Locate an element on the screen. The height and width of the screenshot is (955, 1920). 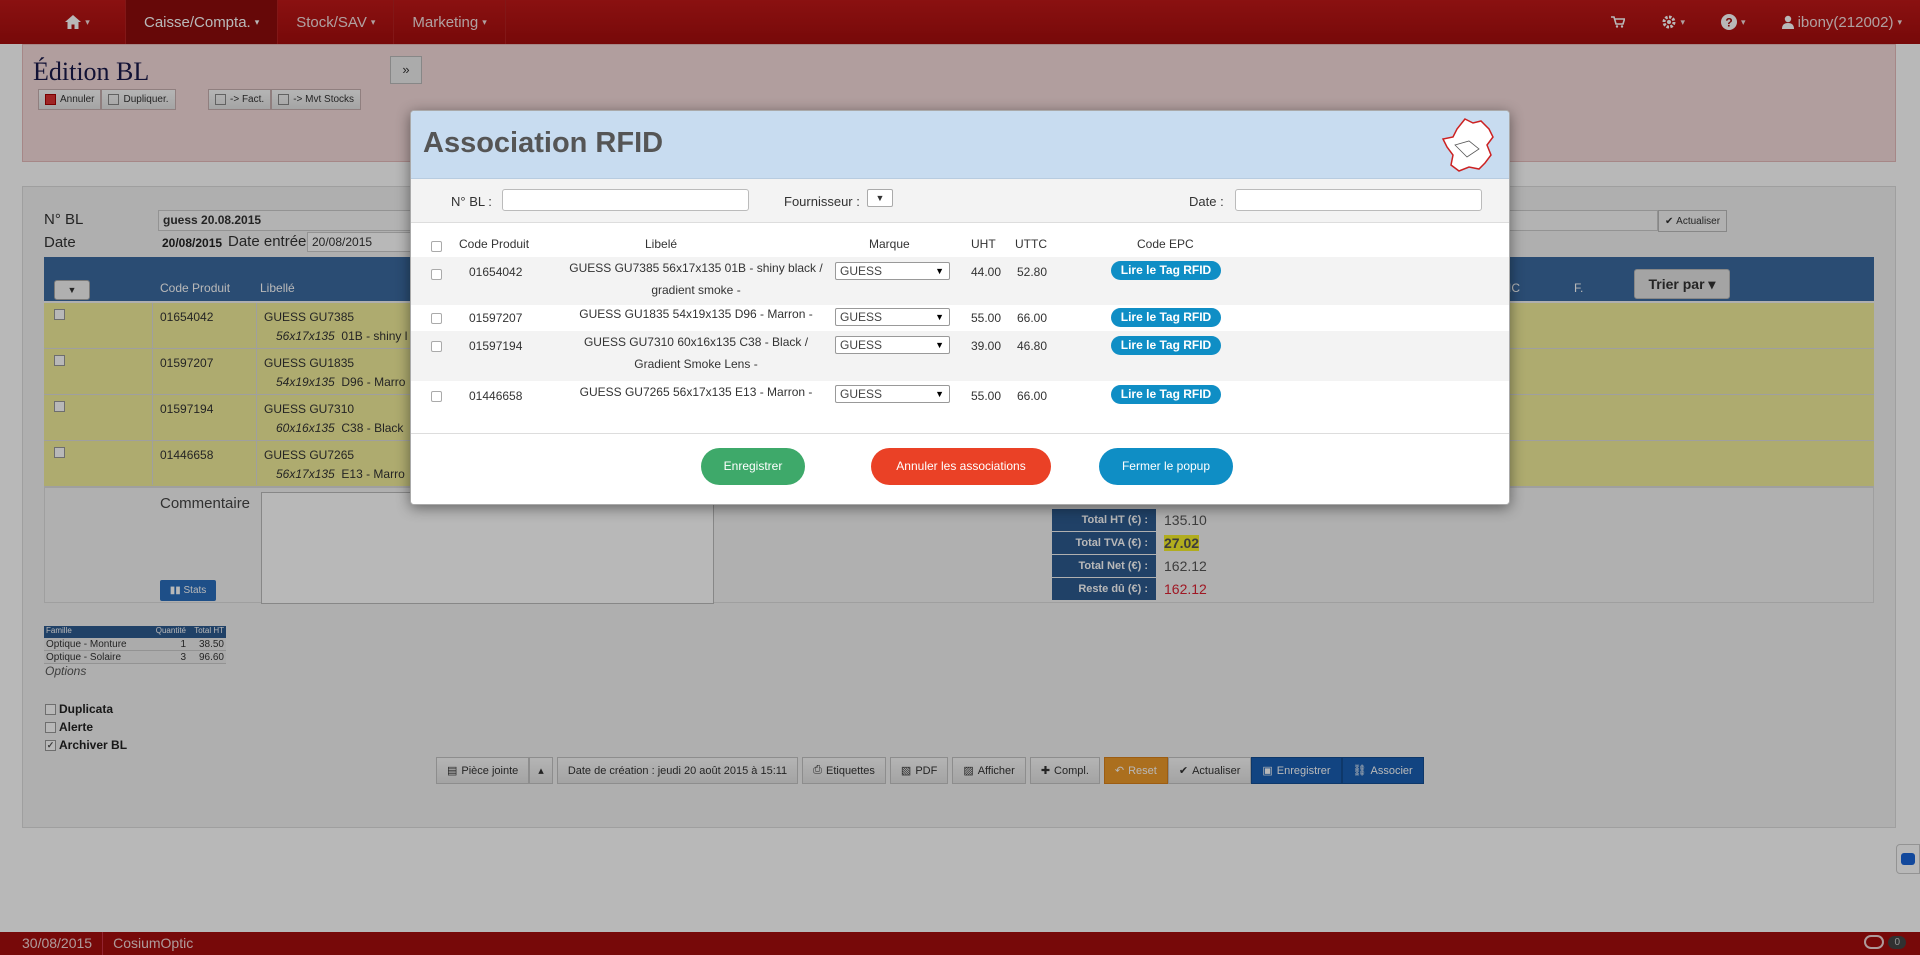
filter-date-label: Date : is located at coordinates (1206, 201).